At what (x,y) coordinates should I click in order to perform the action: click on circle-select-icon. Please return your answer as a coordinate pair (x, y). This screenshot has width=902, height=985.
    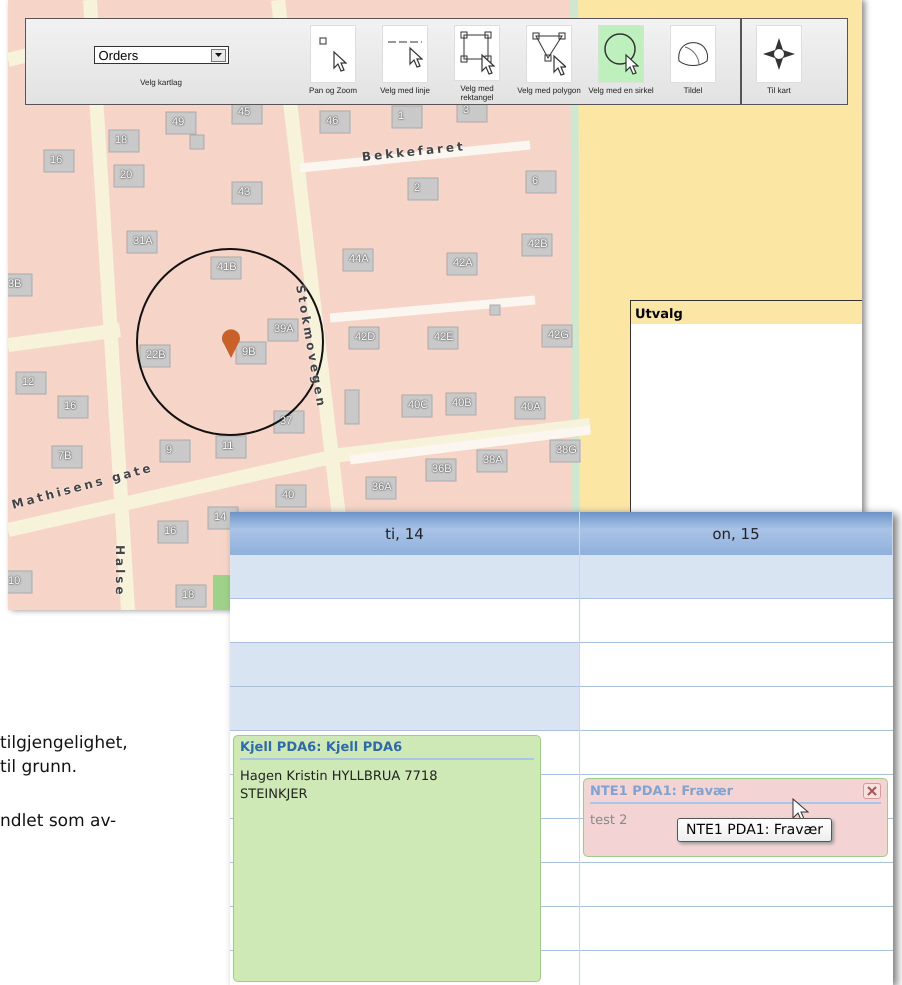
    Looking at the image, I should click on (621, 54).